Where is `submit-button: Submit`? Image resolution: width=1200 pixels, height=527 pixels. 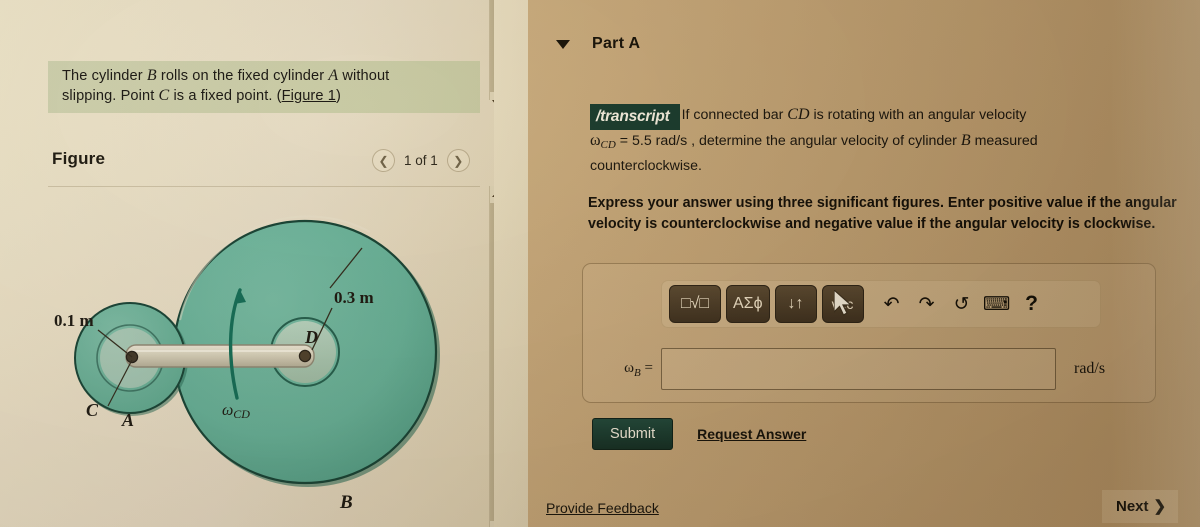
submit-button: Submit is located at coordinates (633, 434).